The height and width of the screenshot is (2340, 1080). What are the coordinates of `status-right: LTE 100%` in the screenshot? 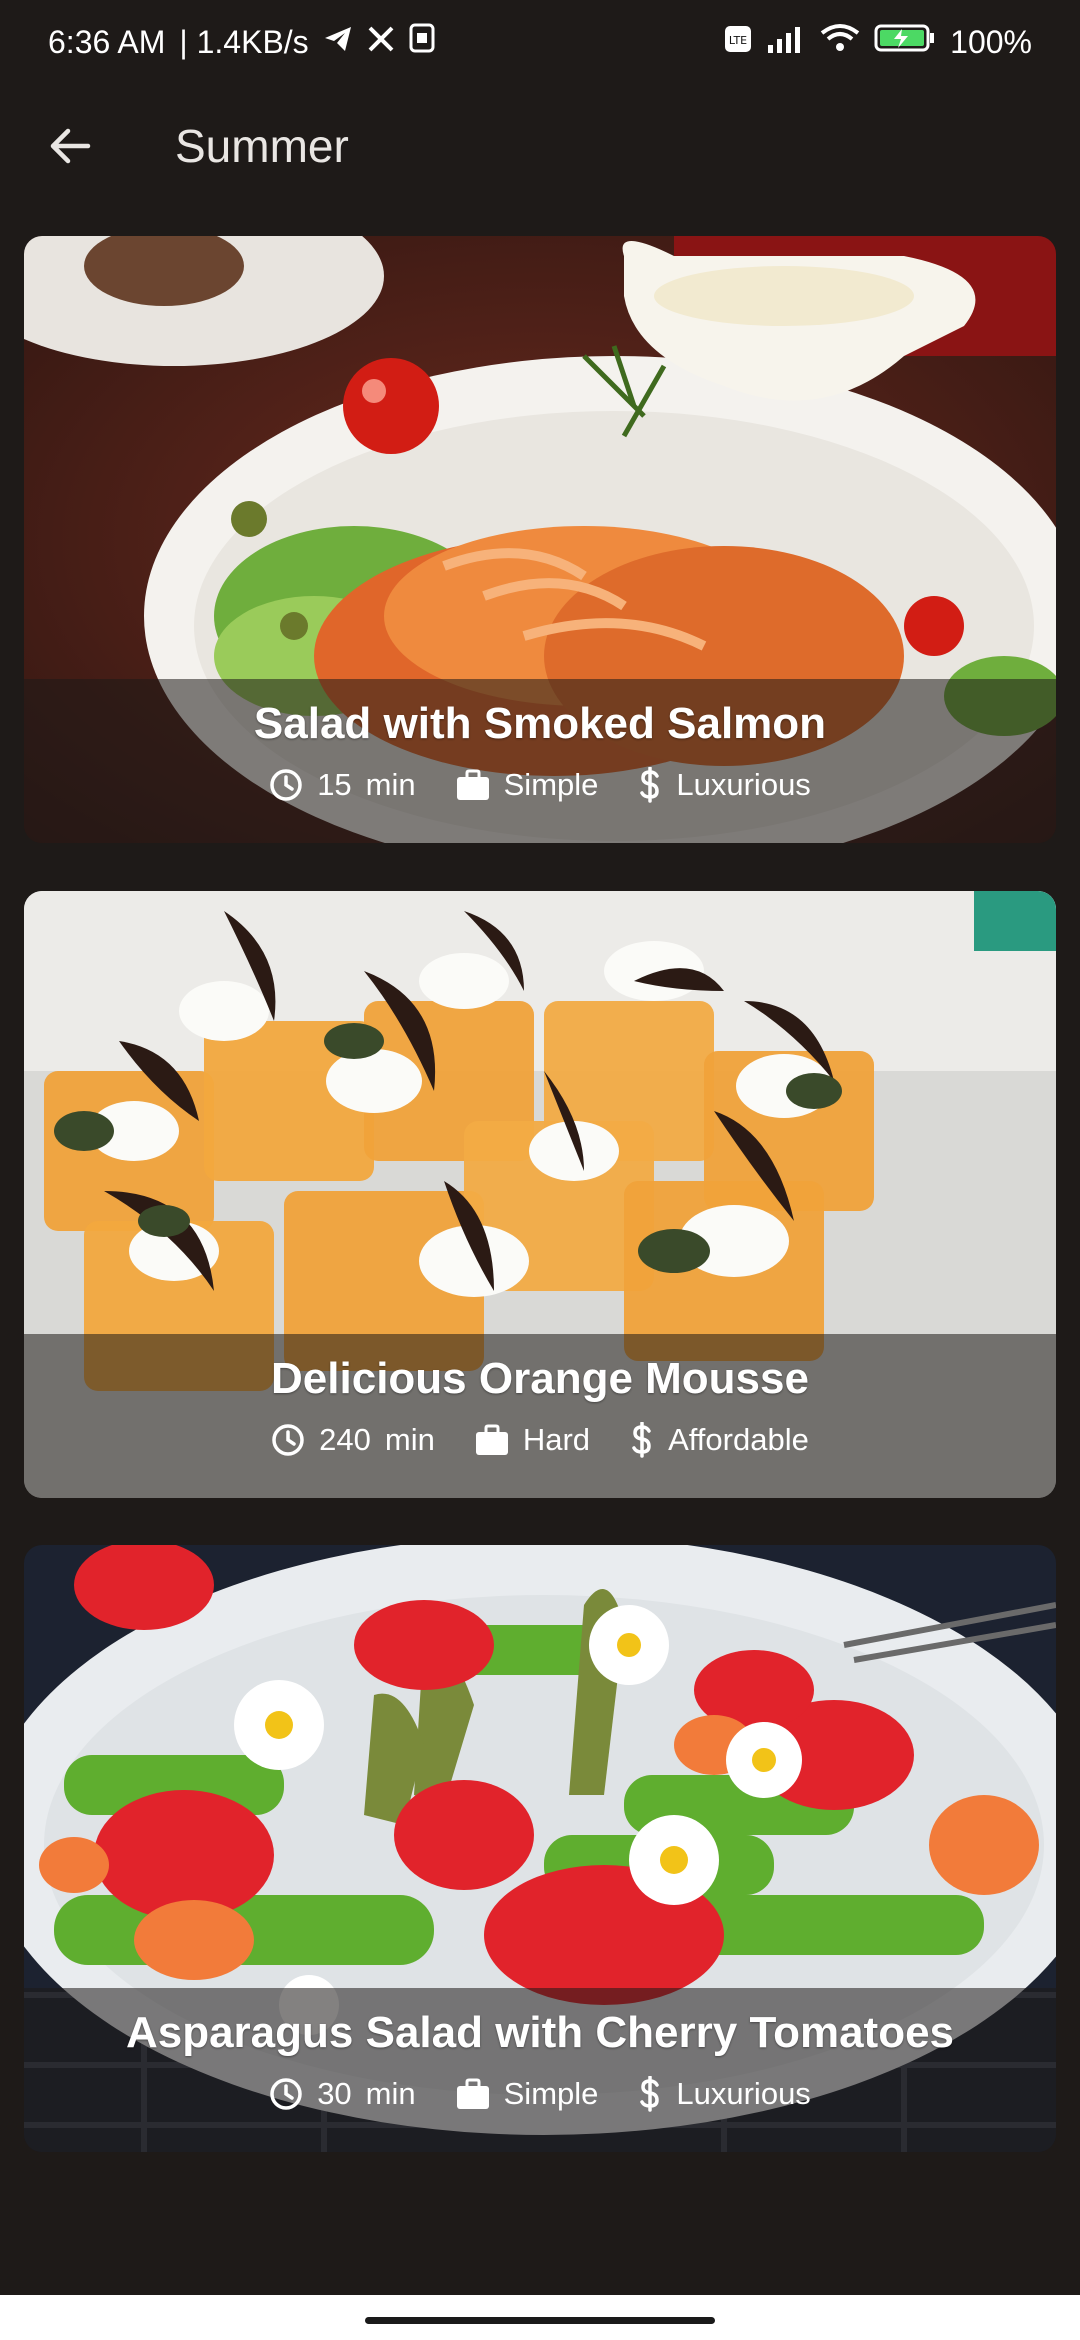 It's located at (878, 42).